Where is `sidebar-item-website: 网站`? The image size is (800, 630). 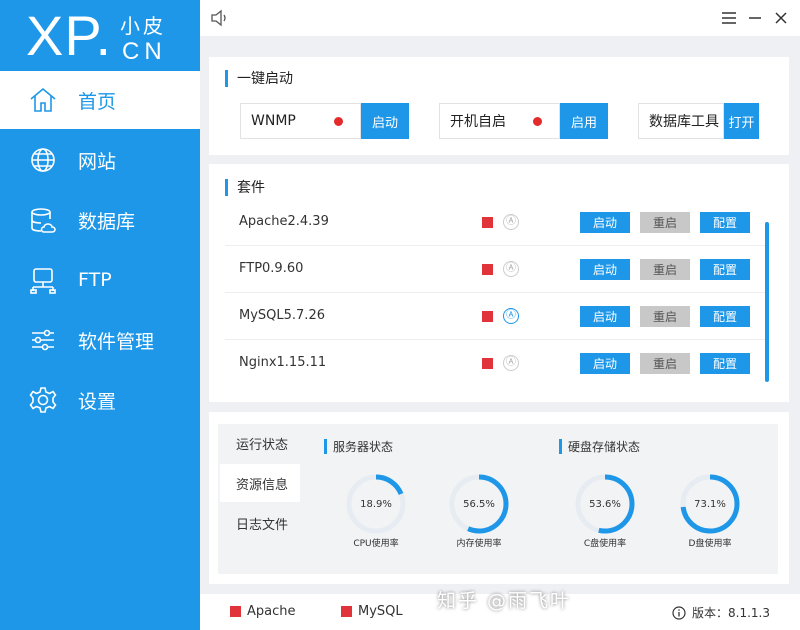
sidebar-item-website: 网站 is located at coordinates (100, 160).